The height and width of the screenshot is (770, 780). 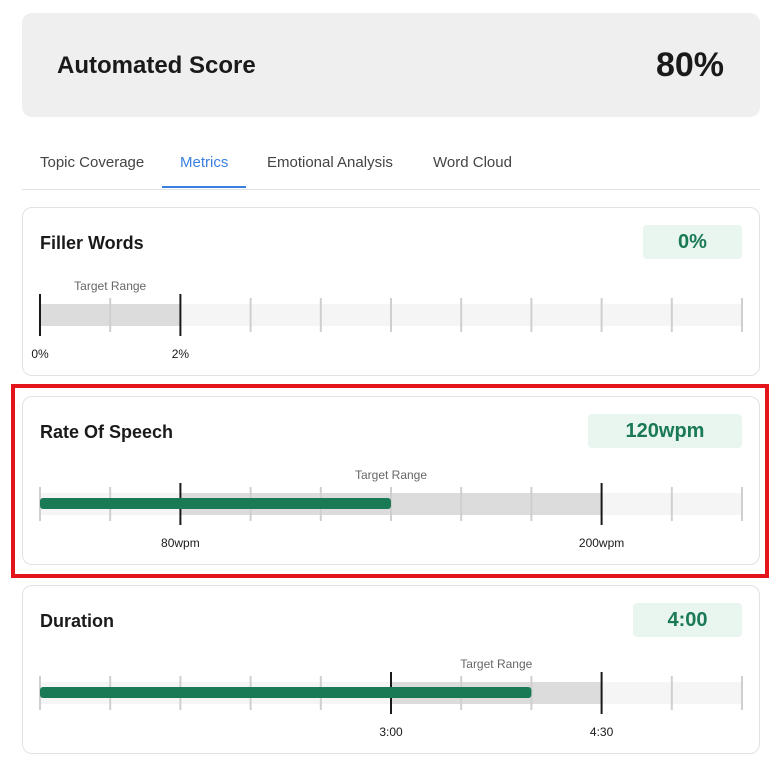 I want to click on range-track: Target Range 80wpm 200wpm, so click(x=391, y=509).